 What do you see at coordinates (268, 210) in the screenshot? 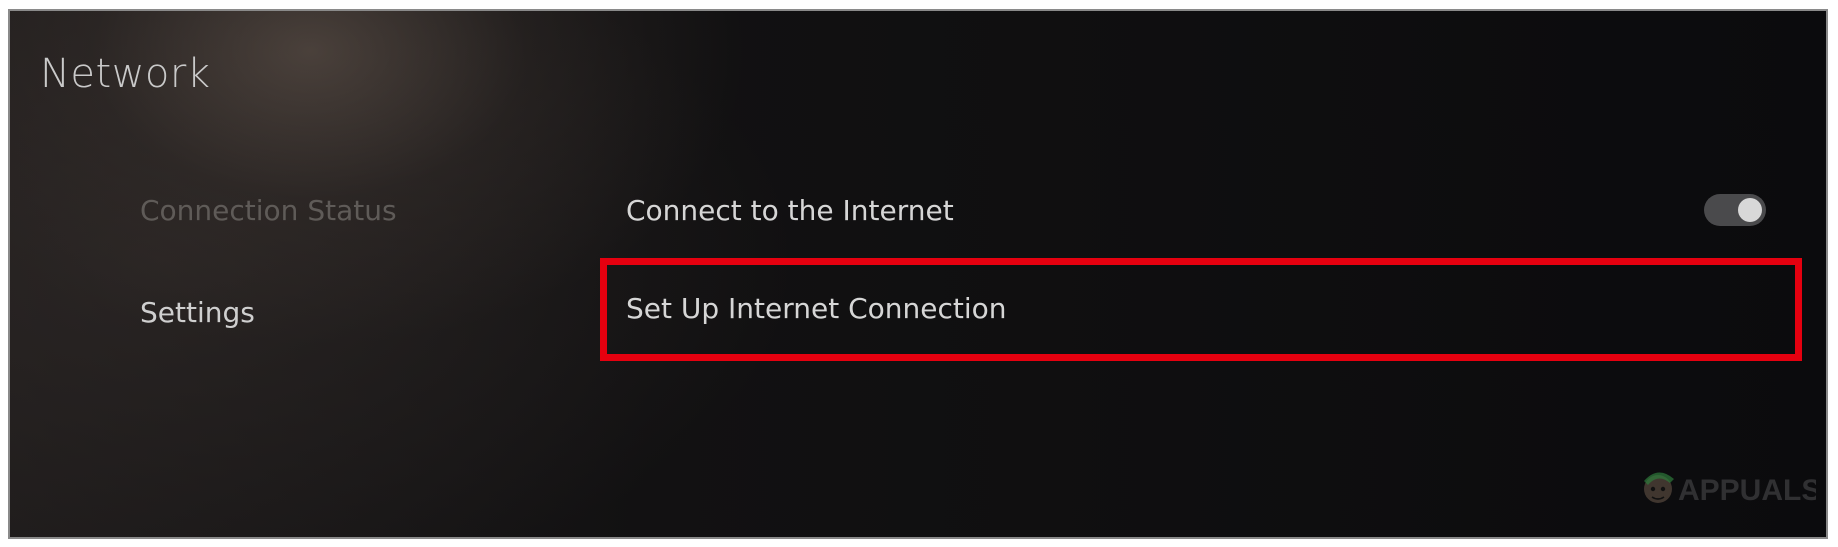
I see `sidebar-item-connection-status: Connection Status` at bounding box center [268, 210].